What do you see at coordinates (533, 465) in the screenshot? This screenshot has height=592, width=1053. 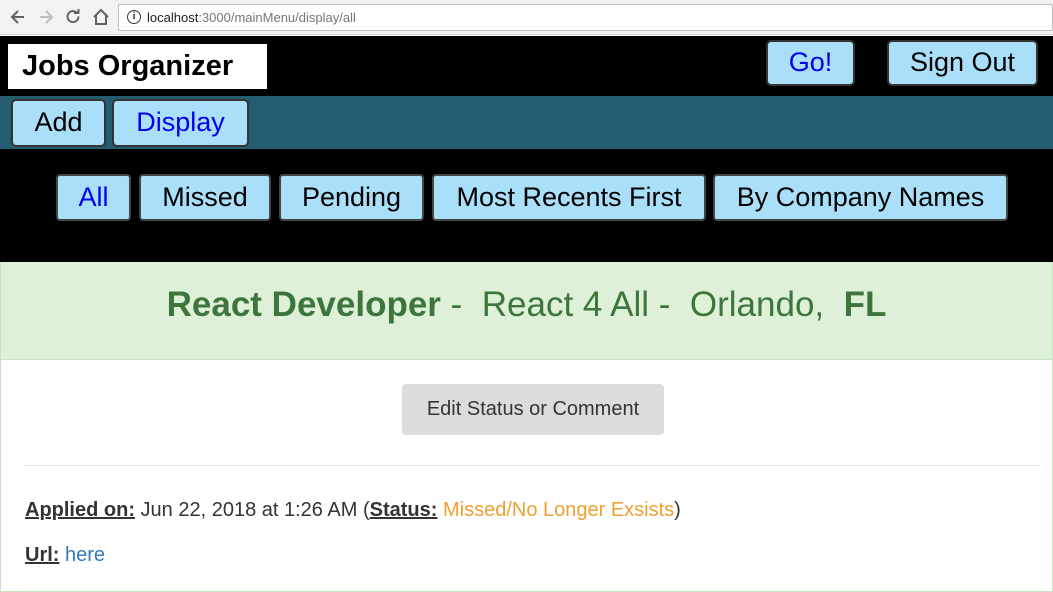 I see `divider` at bounding box center [533, 465].